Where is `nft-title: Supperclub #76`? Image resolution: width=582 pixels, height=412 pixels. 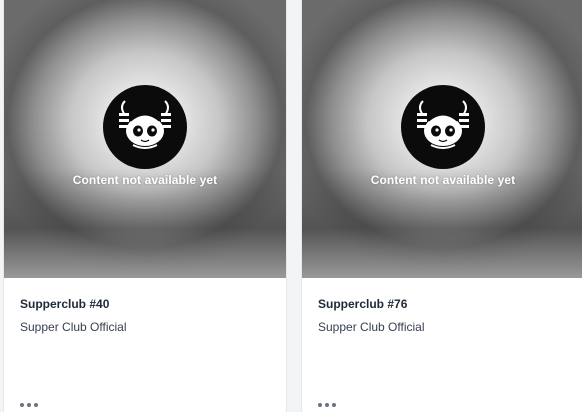 nft-title: Supperclub #76 is located at coordinates (443, 304).